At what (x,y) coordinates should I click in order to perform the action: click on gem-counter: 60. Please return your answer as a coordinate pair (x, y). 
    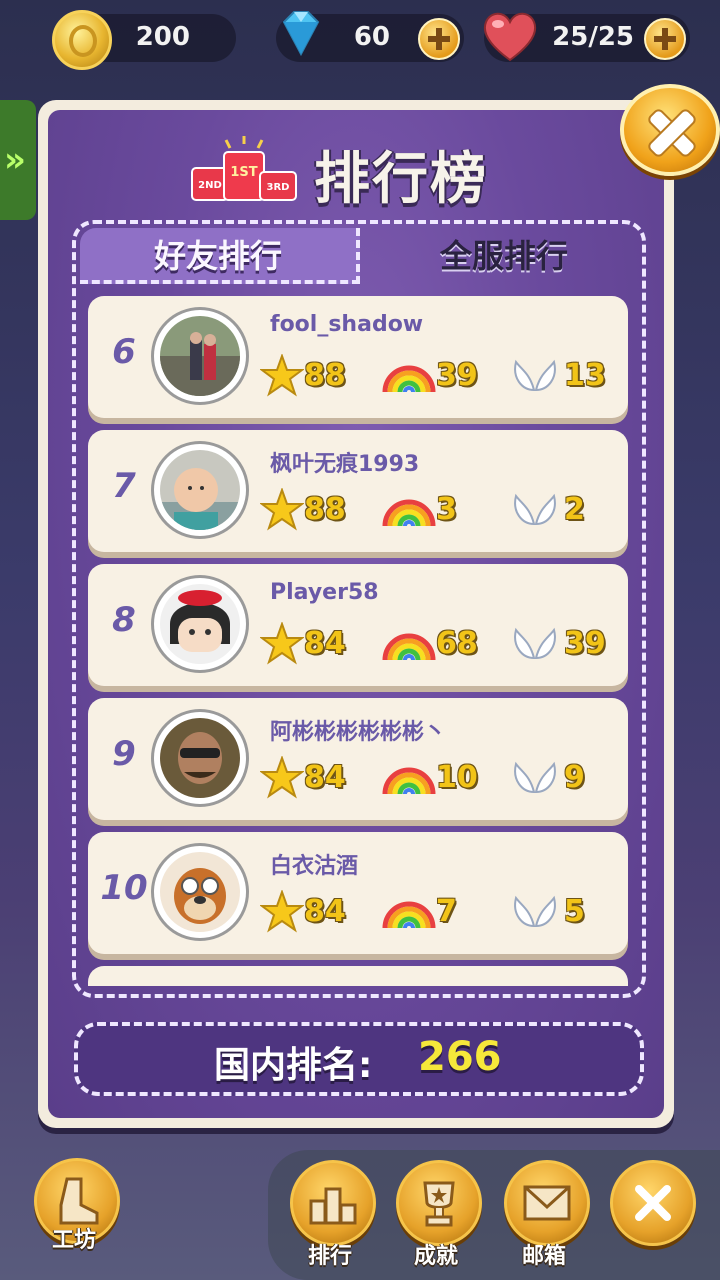
    Looking at the image, I should click on (370, 36).